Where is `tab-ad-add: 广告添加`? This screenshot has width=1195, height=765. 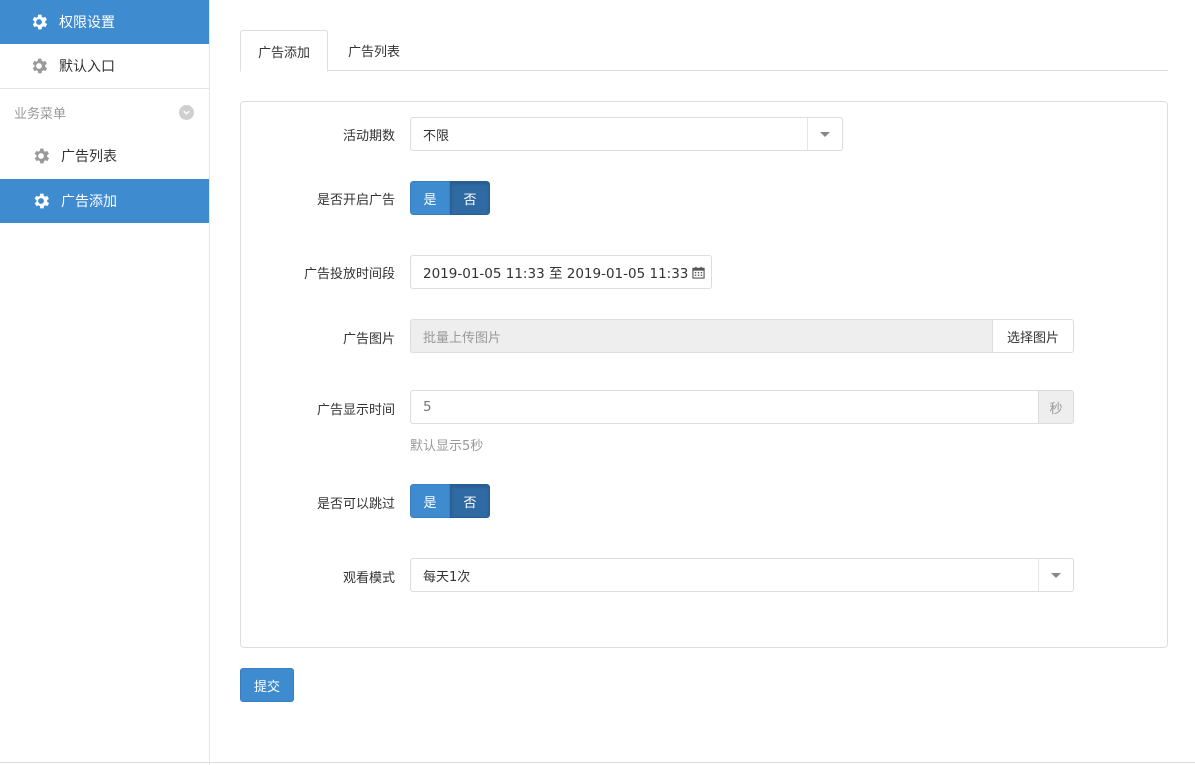 tab-ad-add: 广告添加 is located at coordinates (284, 51).